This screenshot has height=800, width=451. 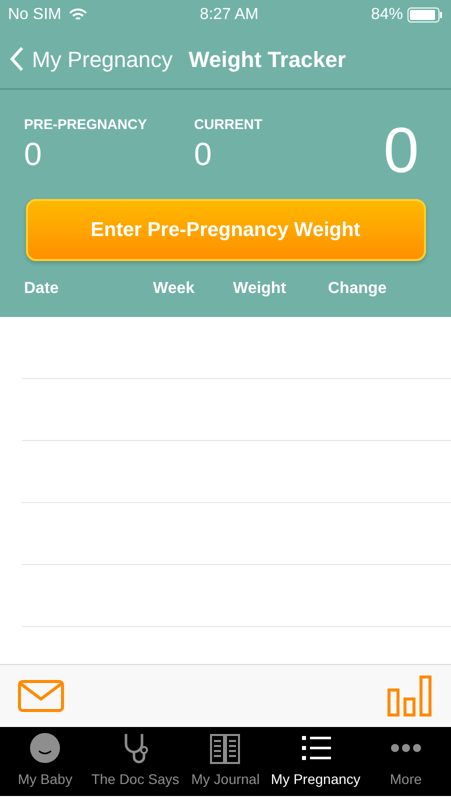 I want to click on carrier-text: No SIM, so click(x=35, y=15).